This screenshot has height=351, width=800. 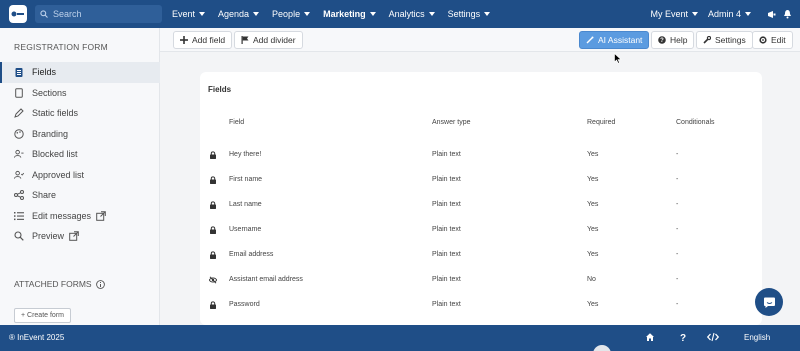 What do you see at coordinates (683, 337) in the screenshot?
I see `question-icon: ?` at bounding box center [683, 337].